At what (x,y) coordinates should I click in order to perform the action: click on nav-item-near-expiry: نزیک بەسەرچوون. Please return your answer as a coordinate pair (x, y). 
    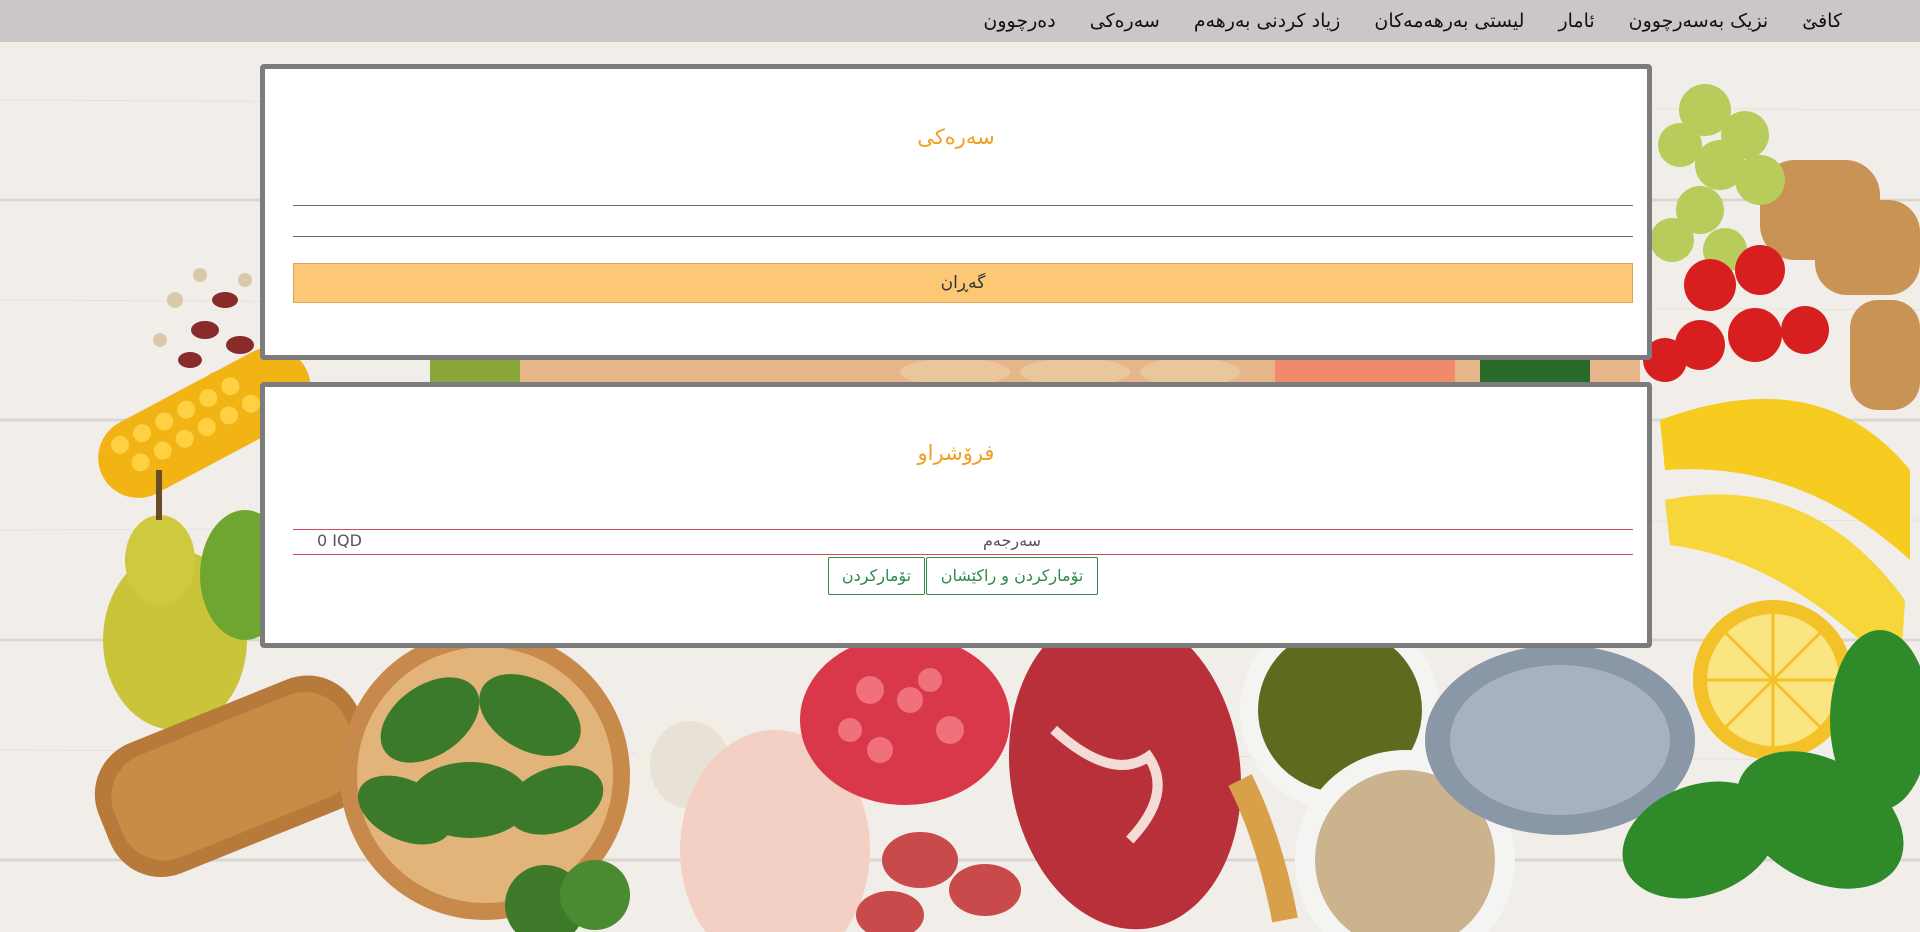
    Looking at the image, I should click on (1699, 21).